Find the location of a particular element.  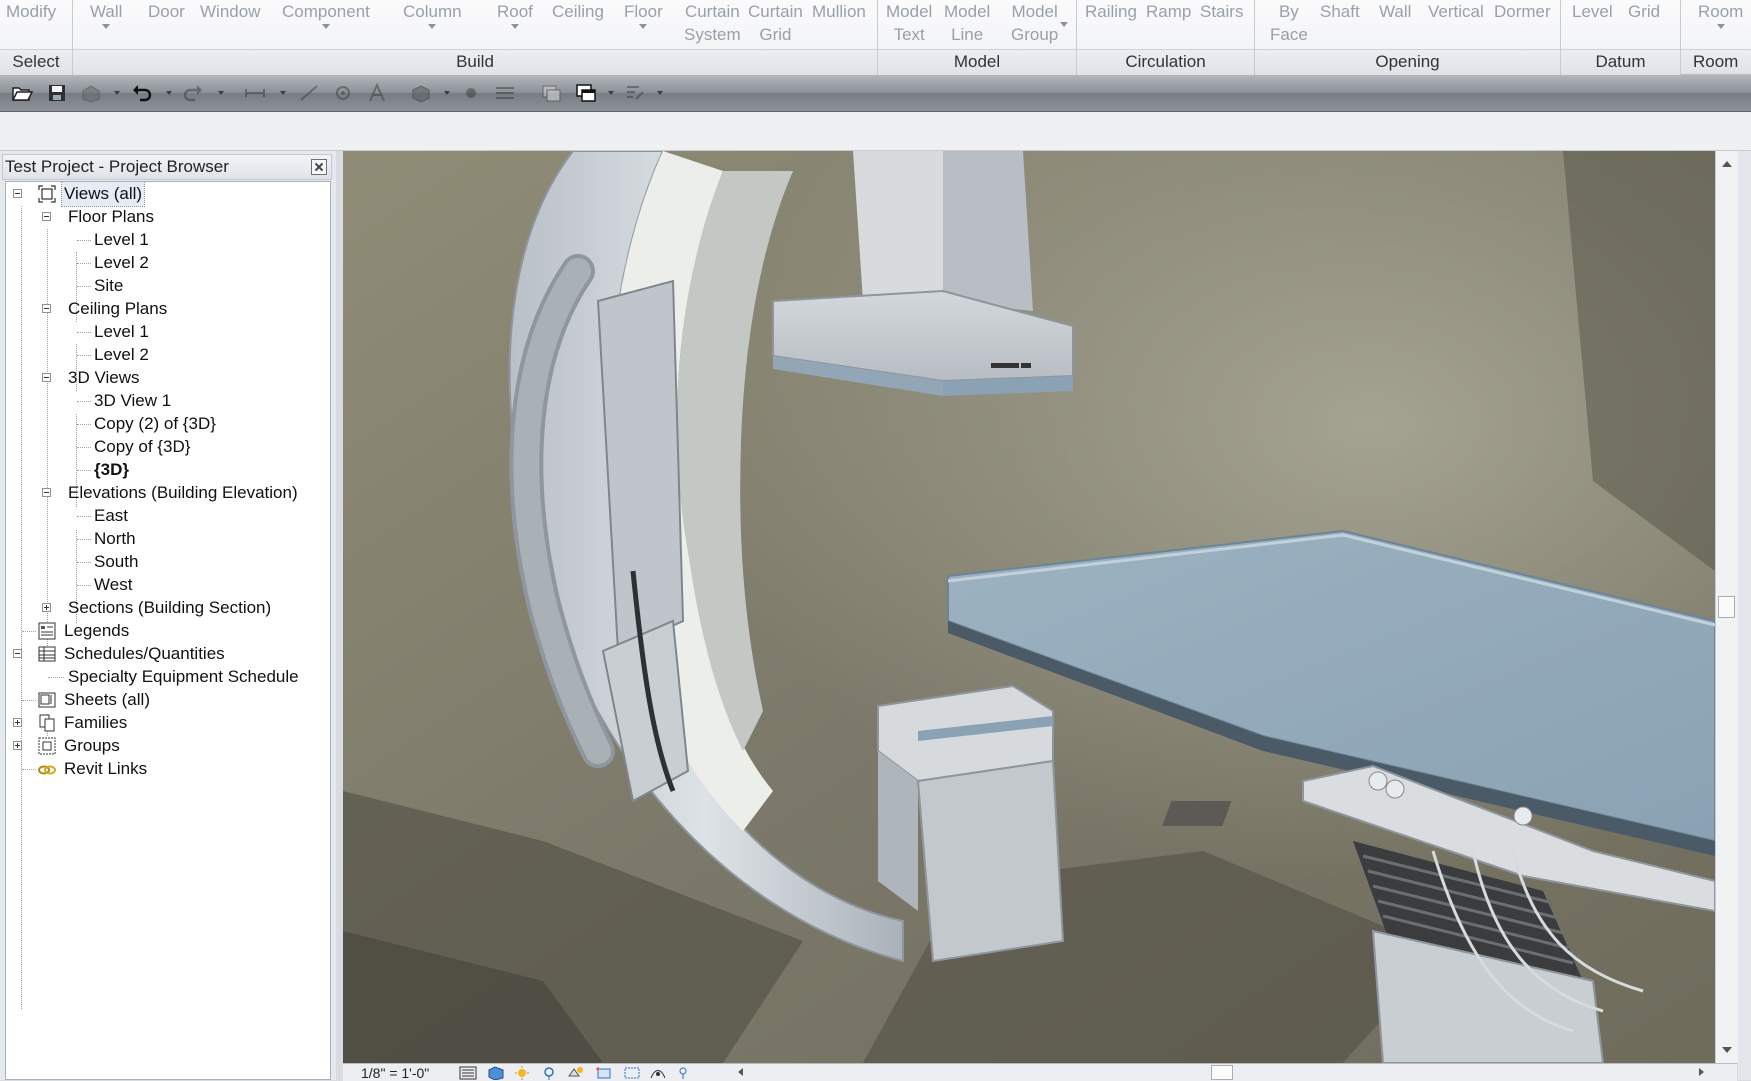

3d-view-dropdown-icon is located at coordinates (447, 93).